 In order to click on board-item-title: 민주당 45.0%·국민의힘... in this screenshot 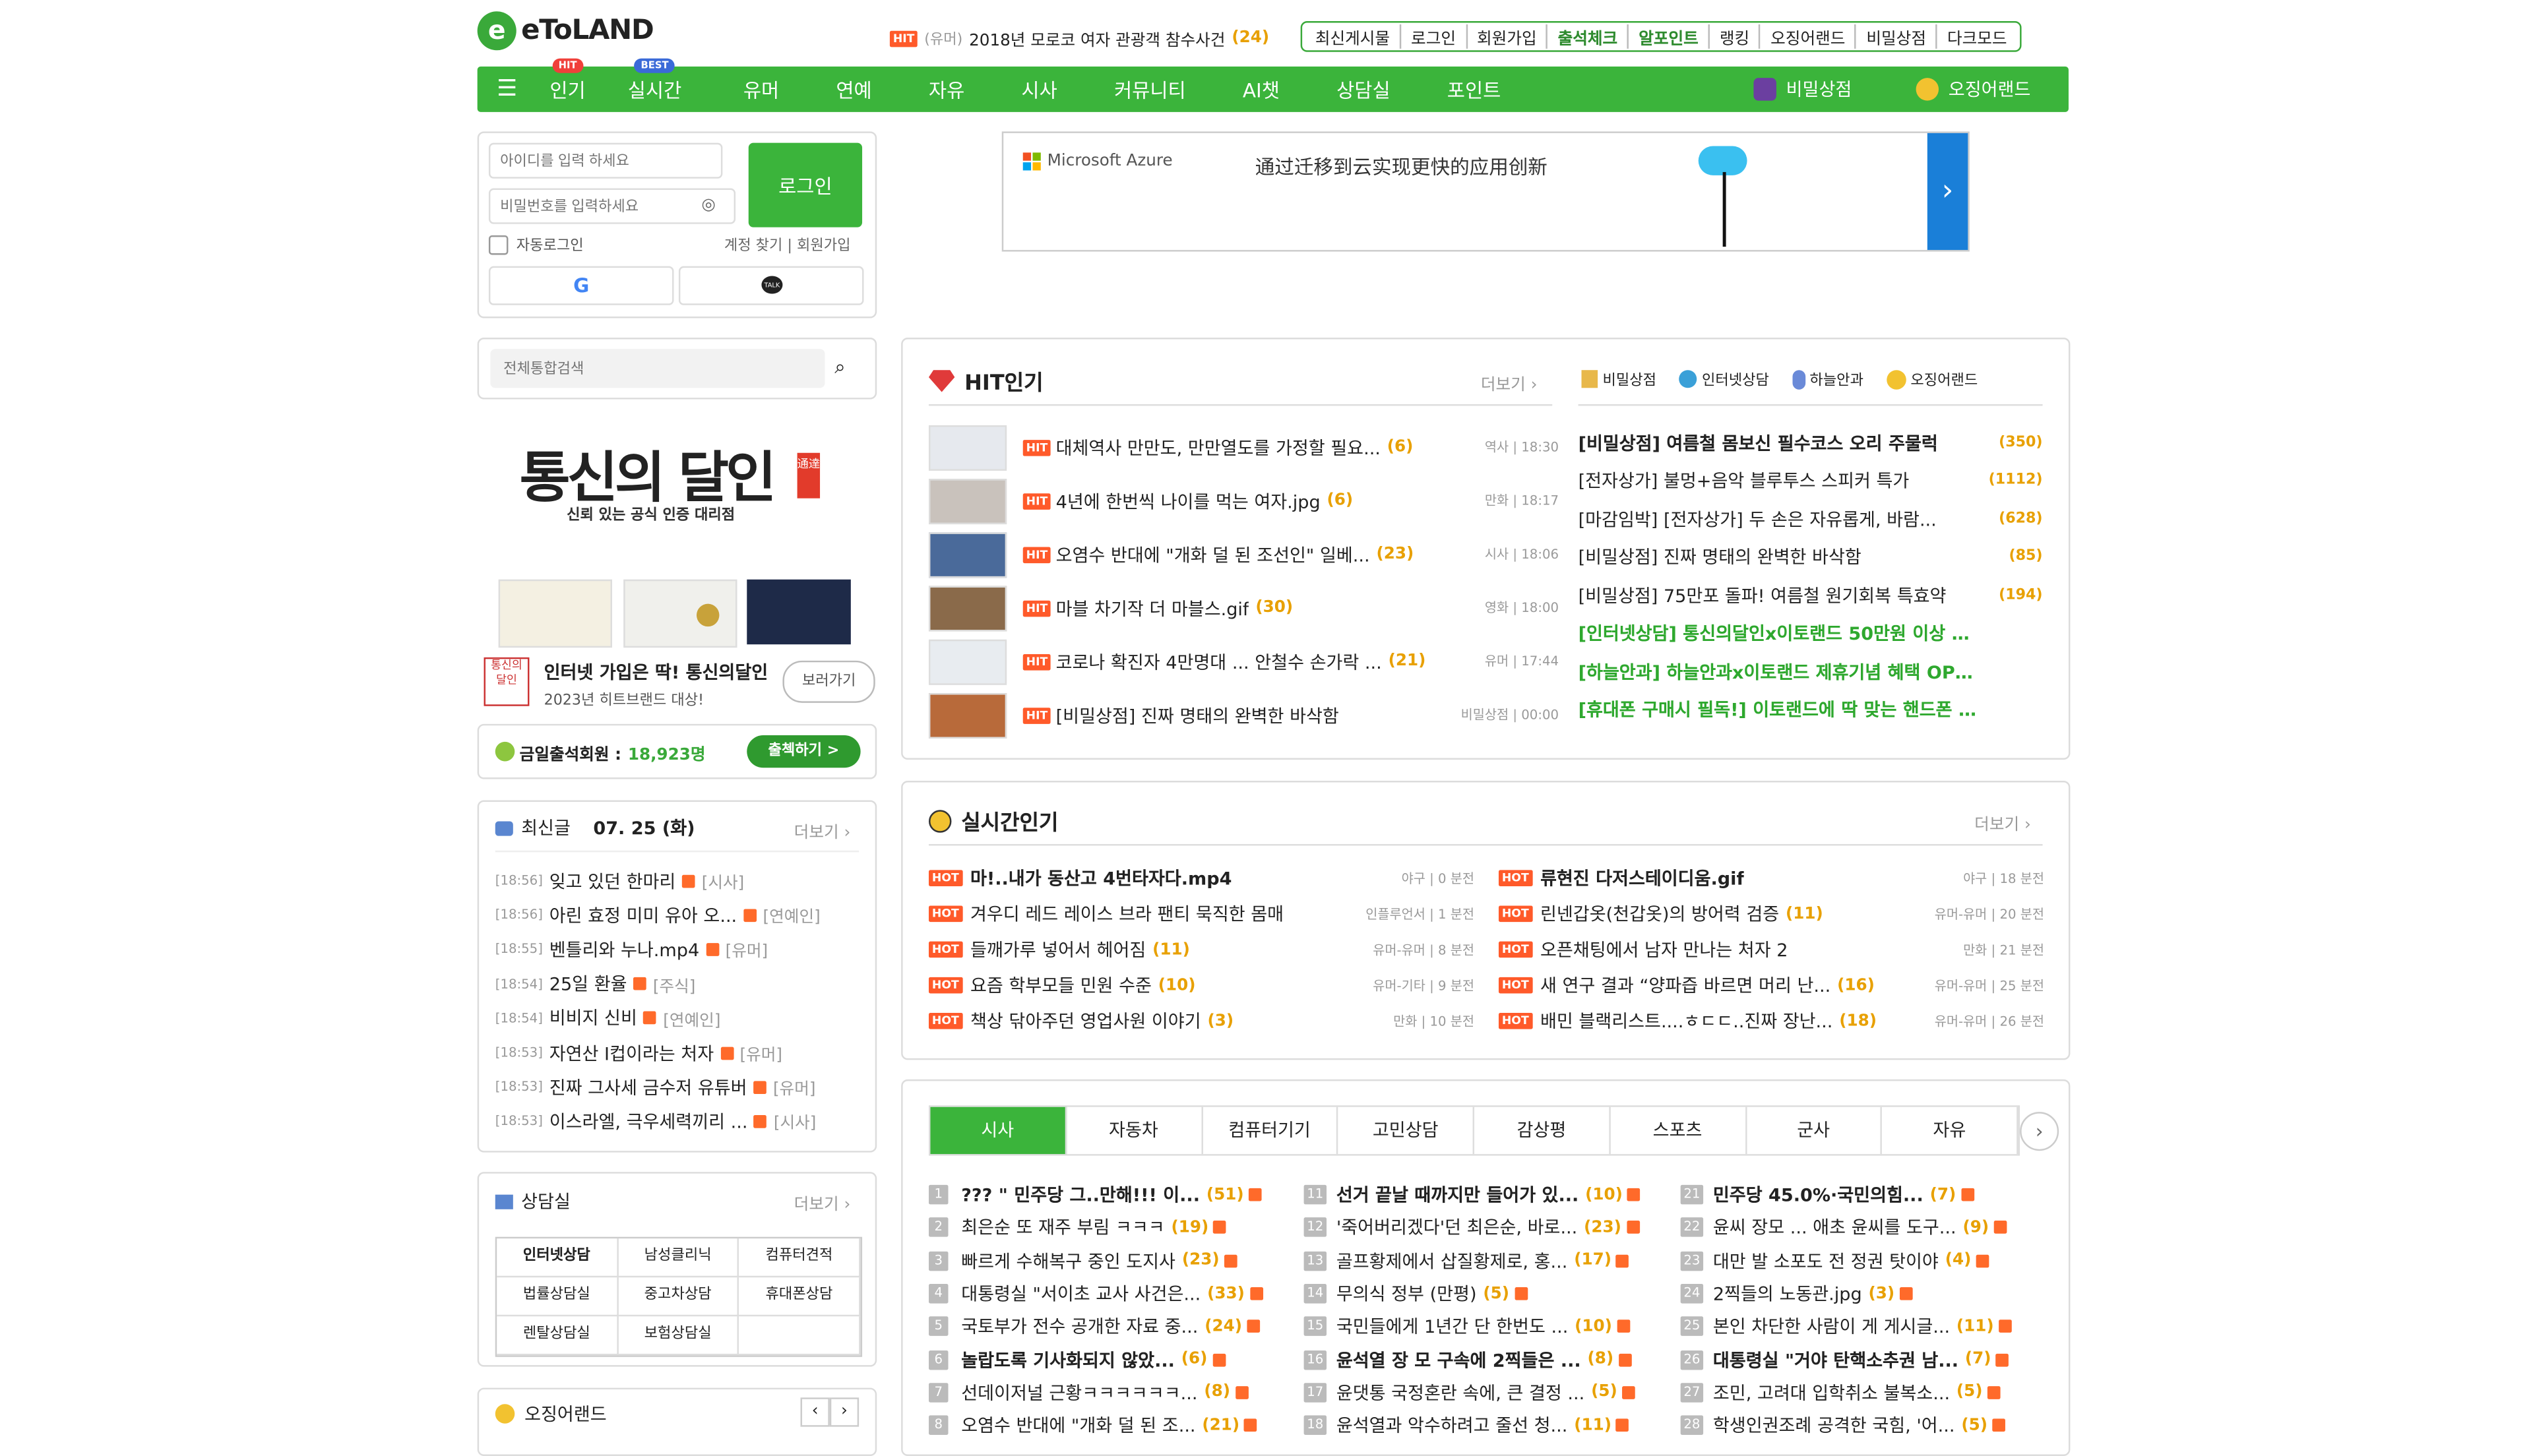, I will do `click(1818, 1194)`.